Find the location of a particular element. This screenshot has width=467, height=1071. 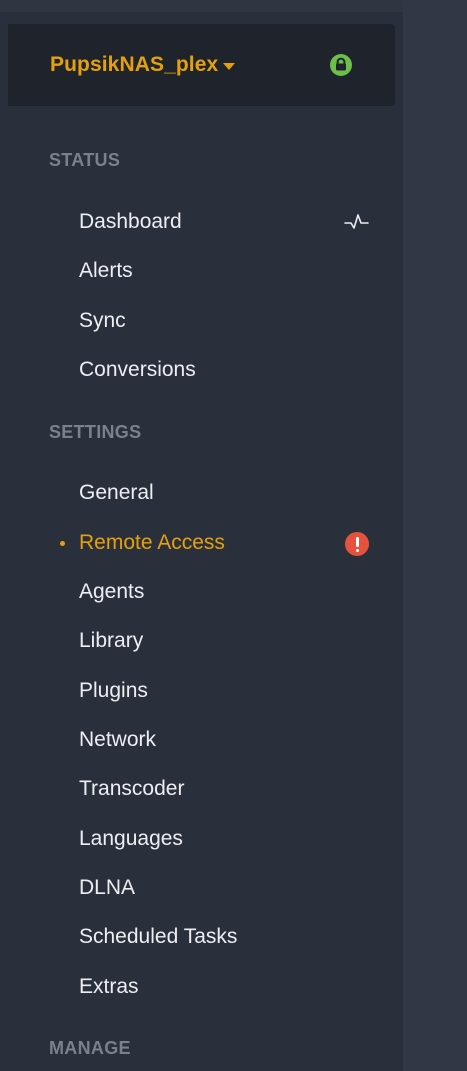

caret-down-icon is located at coordinates (229, 66).